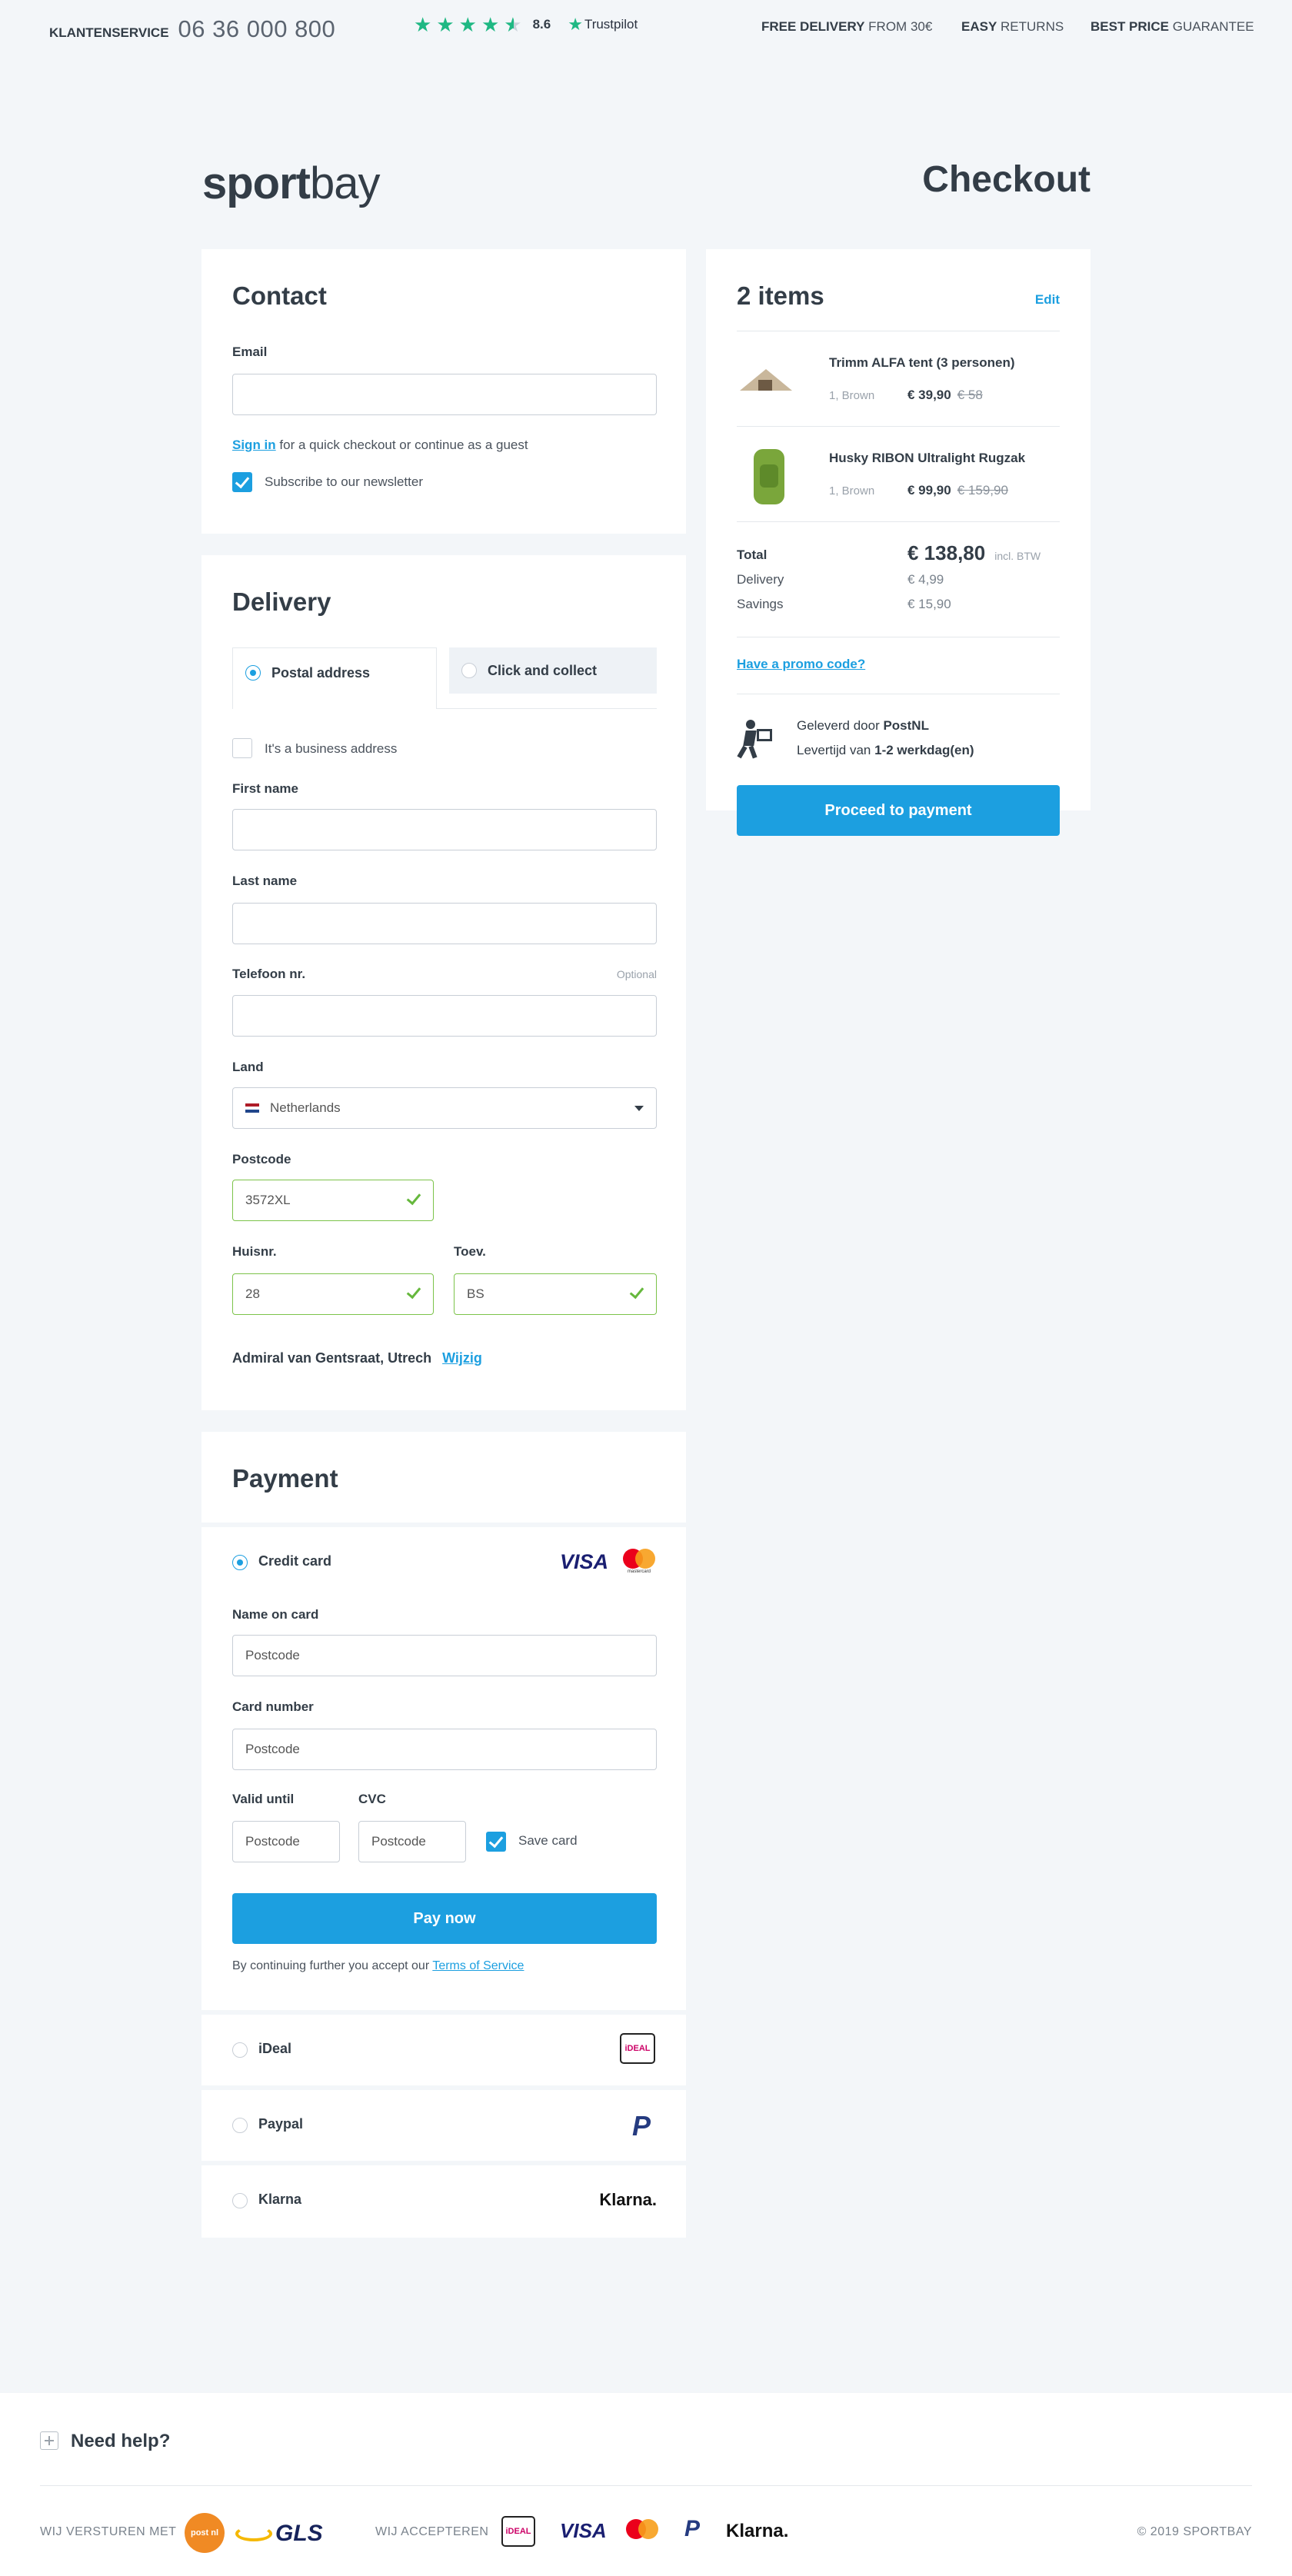  I want to click on usp-rest: GUARANTEE, so click(1211, 26).